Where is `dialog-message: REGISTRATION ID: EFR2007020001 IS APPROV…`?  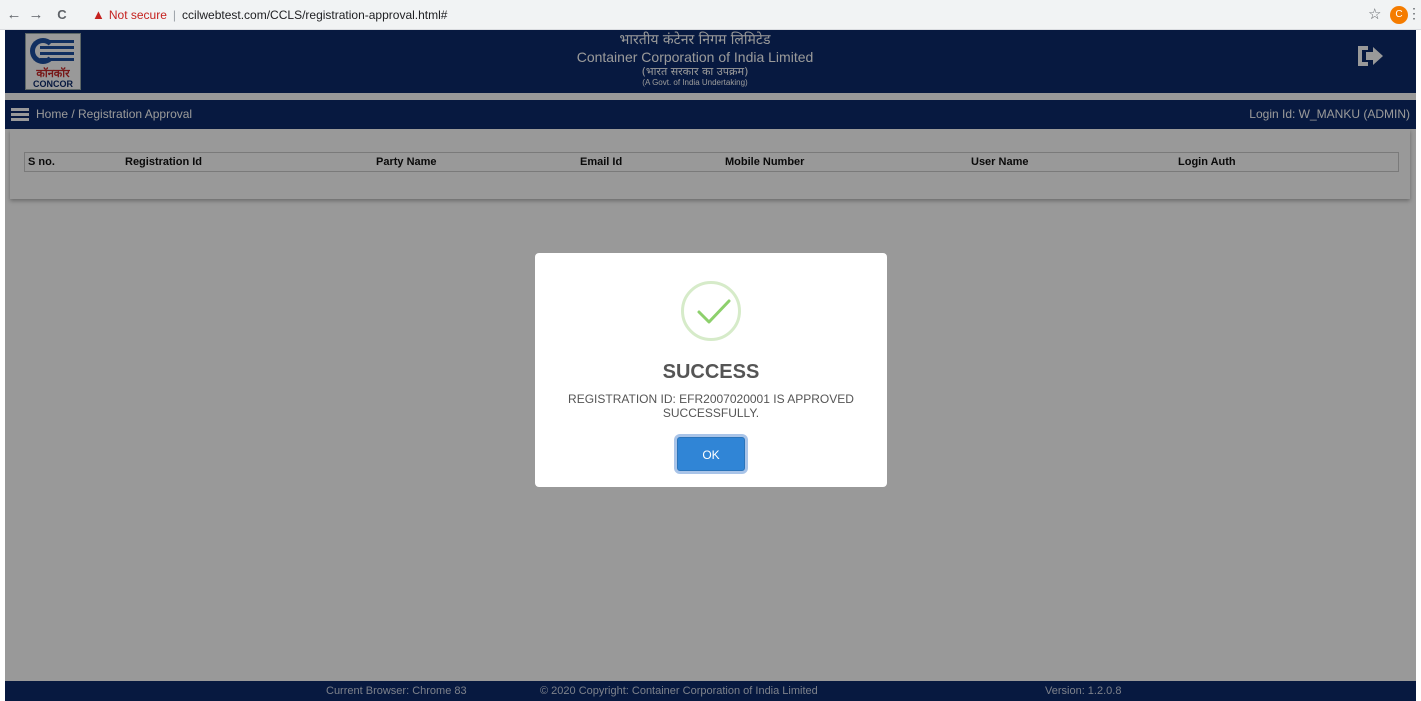 dialog-message: REGISTRATION ID: EFR2007020001 IS APPROV… is located at coordinates (711, 406).